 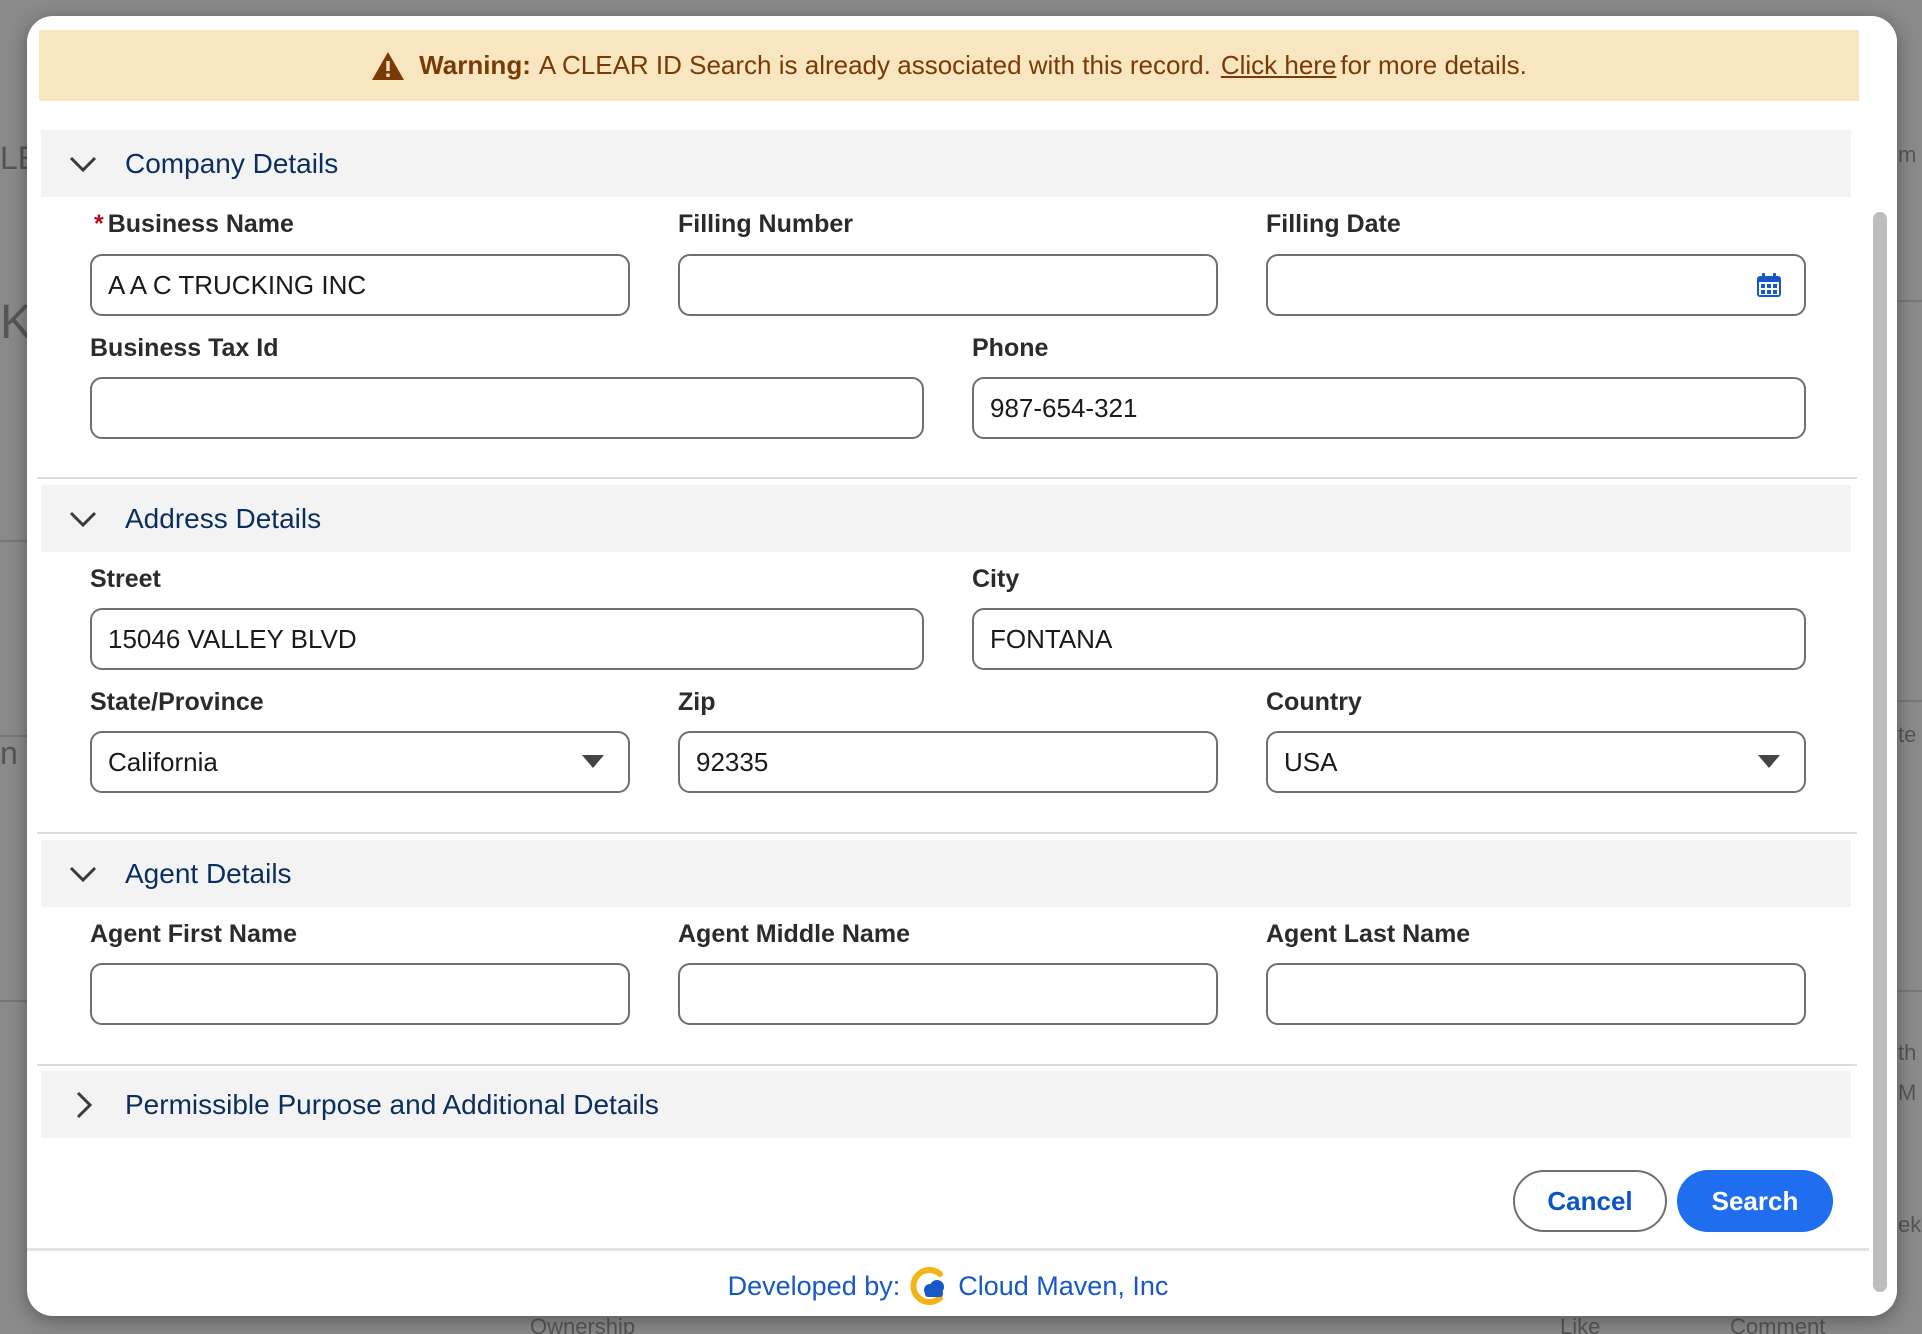 I want to click on phone-value: 987-654-321, so click(x=1064, y=407).